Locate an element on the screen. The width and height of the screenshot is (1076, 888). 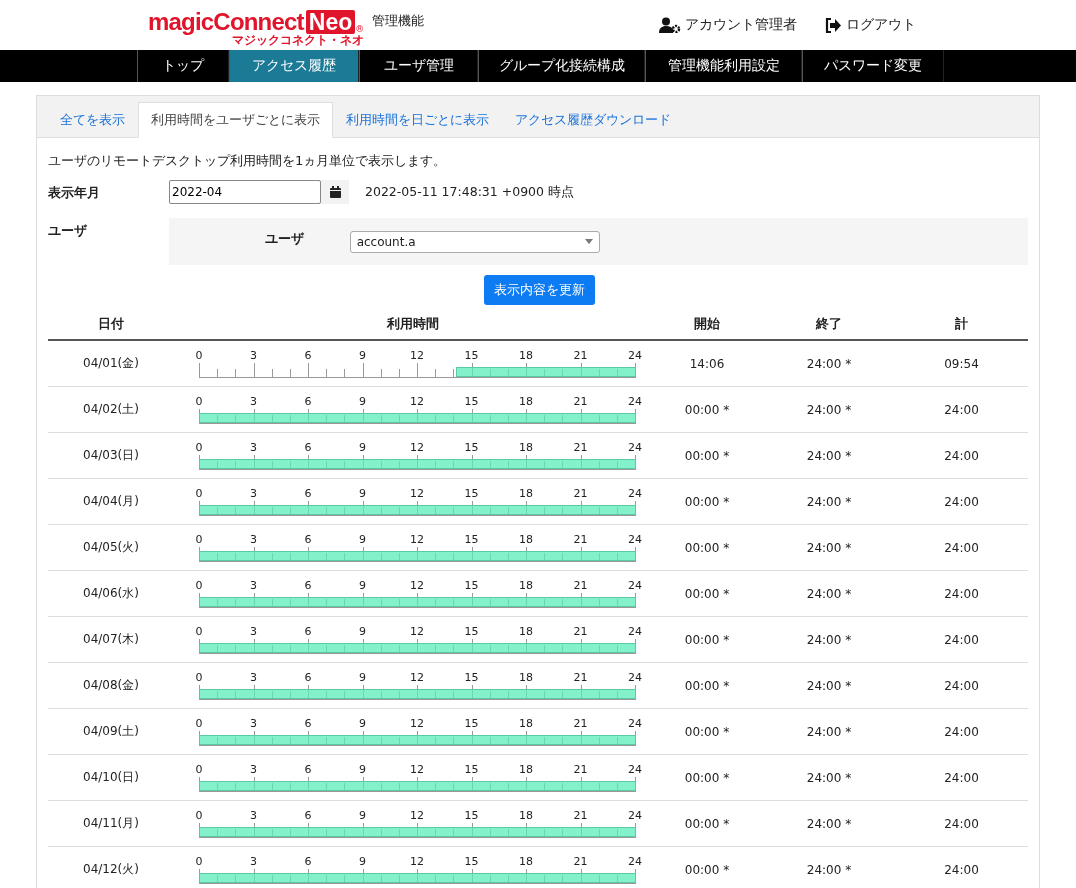
date-cell: 04/02(土) is located at coordinates (111, 409).